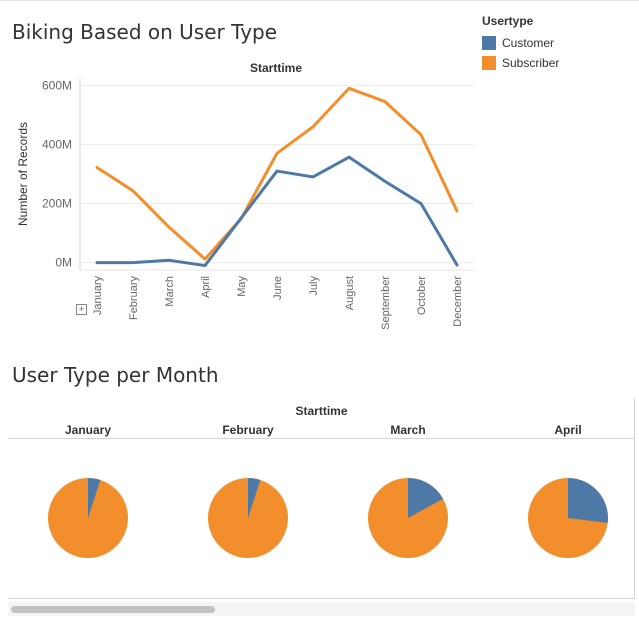 The width and height of the screenshot is (639, 626). I want to click on x-tick-label: July, so click(314, 286).